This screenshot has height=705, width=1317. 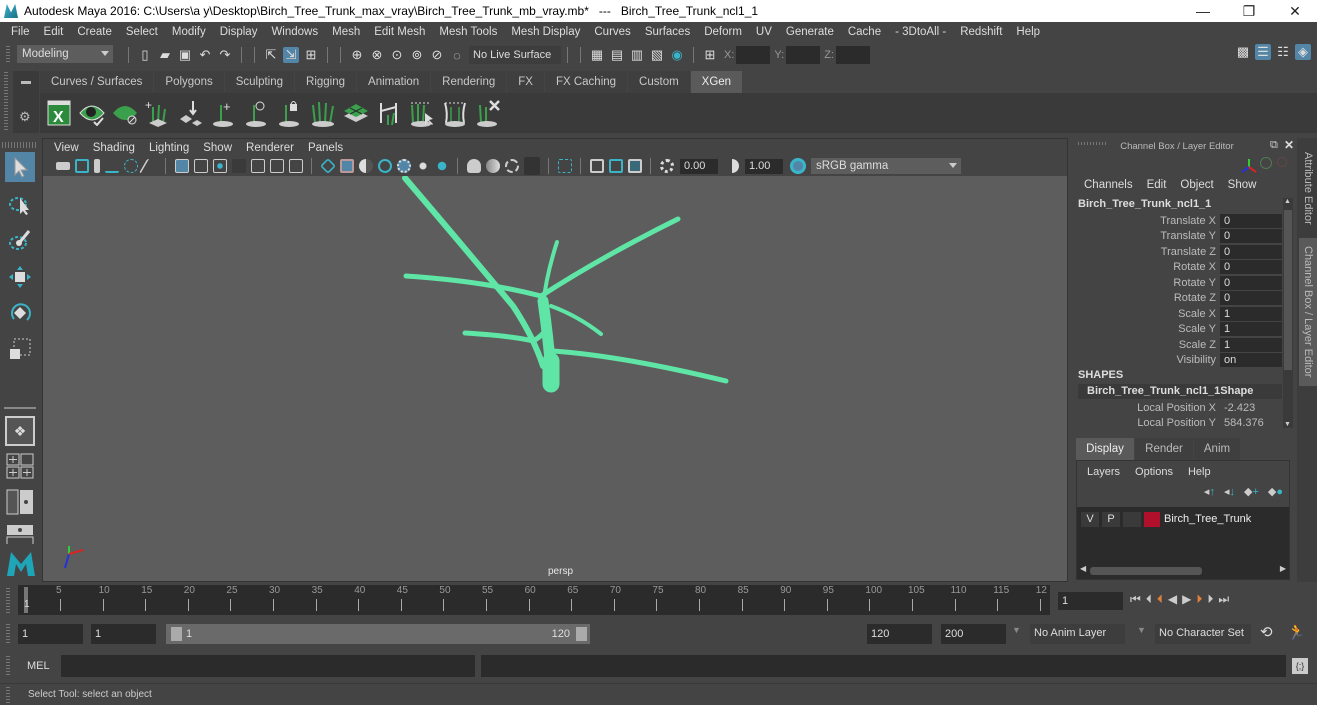 I want to click on scrollbar-thumb, so click(x=1146, y=571).